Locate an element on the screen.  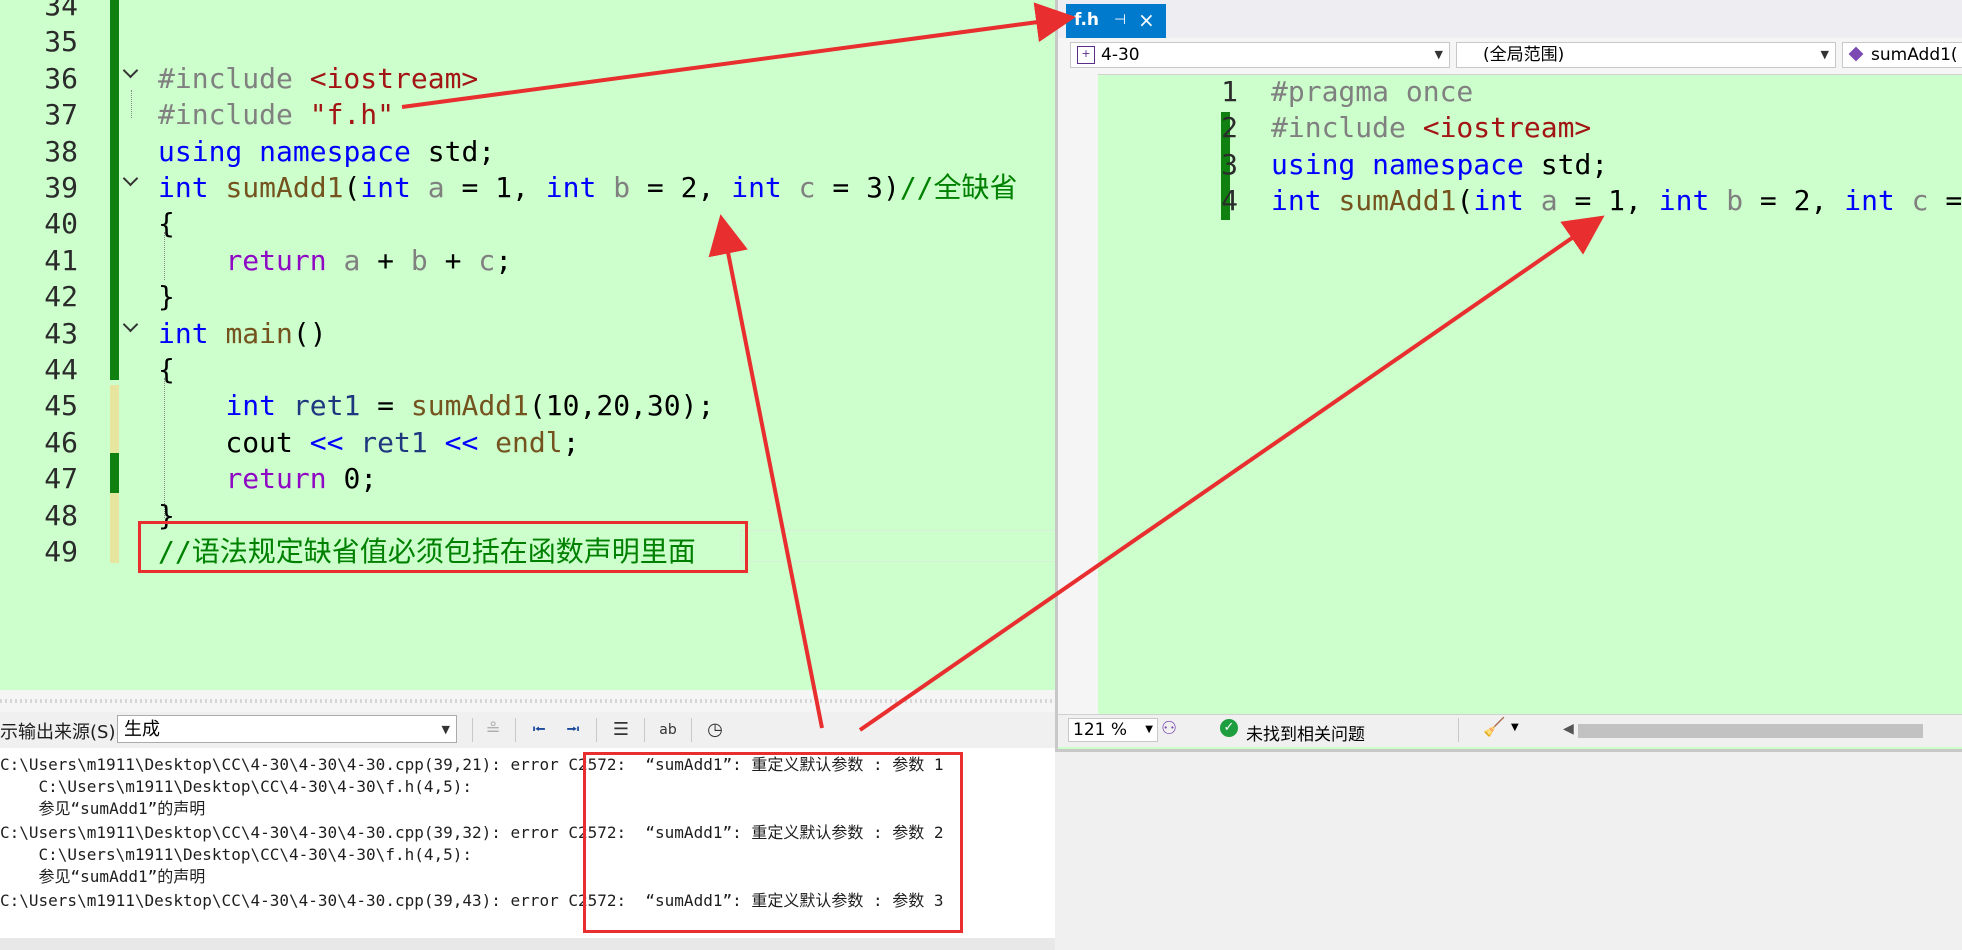
arrow-to-default-params is located at coordinates (766, 471).